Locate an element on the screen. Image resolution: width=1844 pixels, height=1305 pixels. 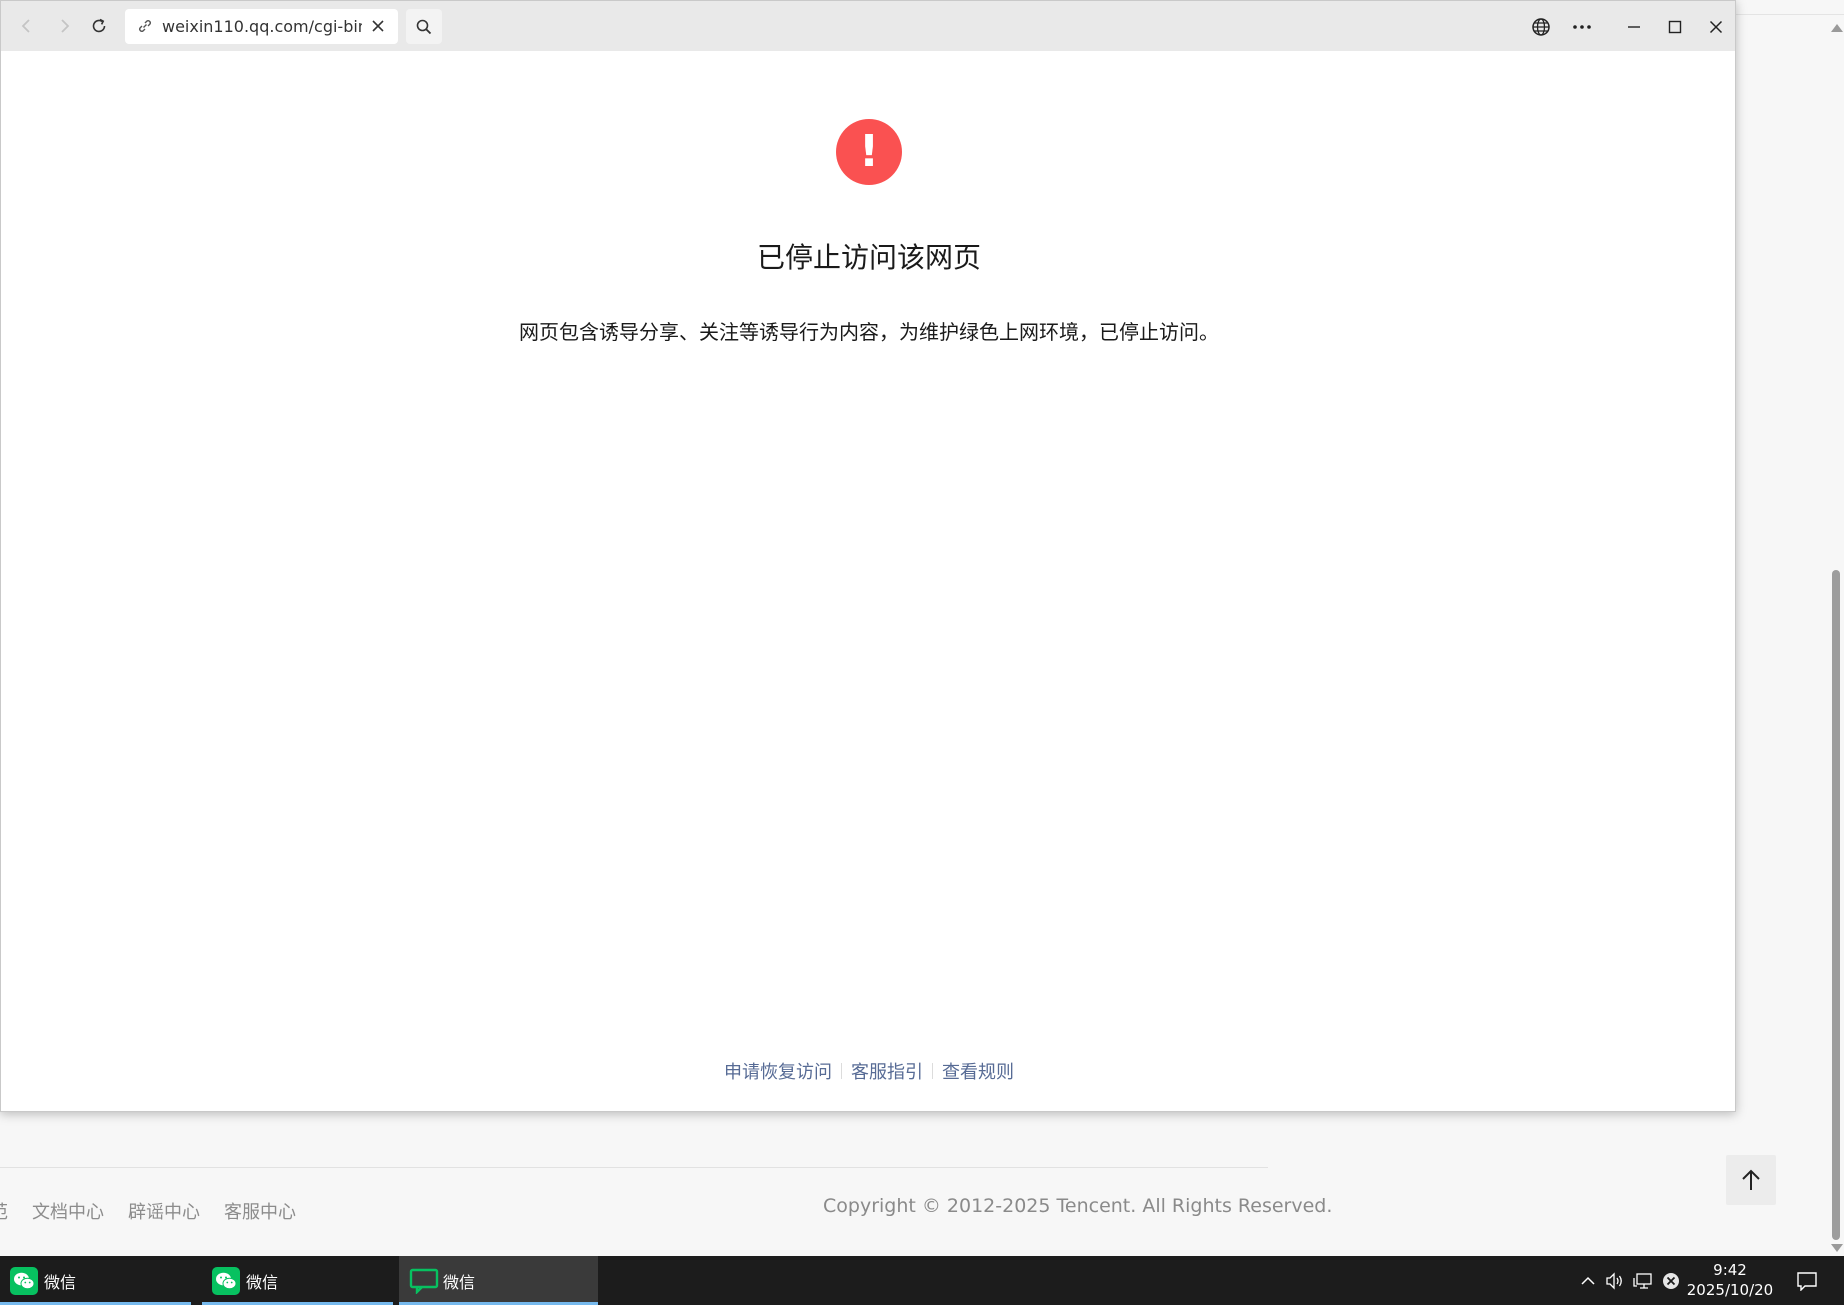
close-window-button is located at coordinates (1716, 27).